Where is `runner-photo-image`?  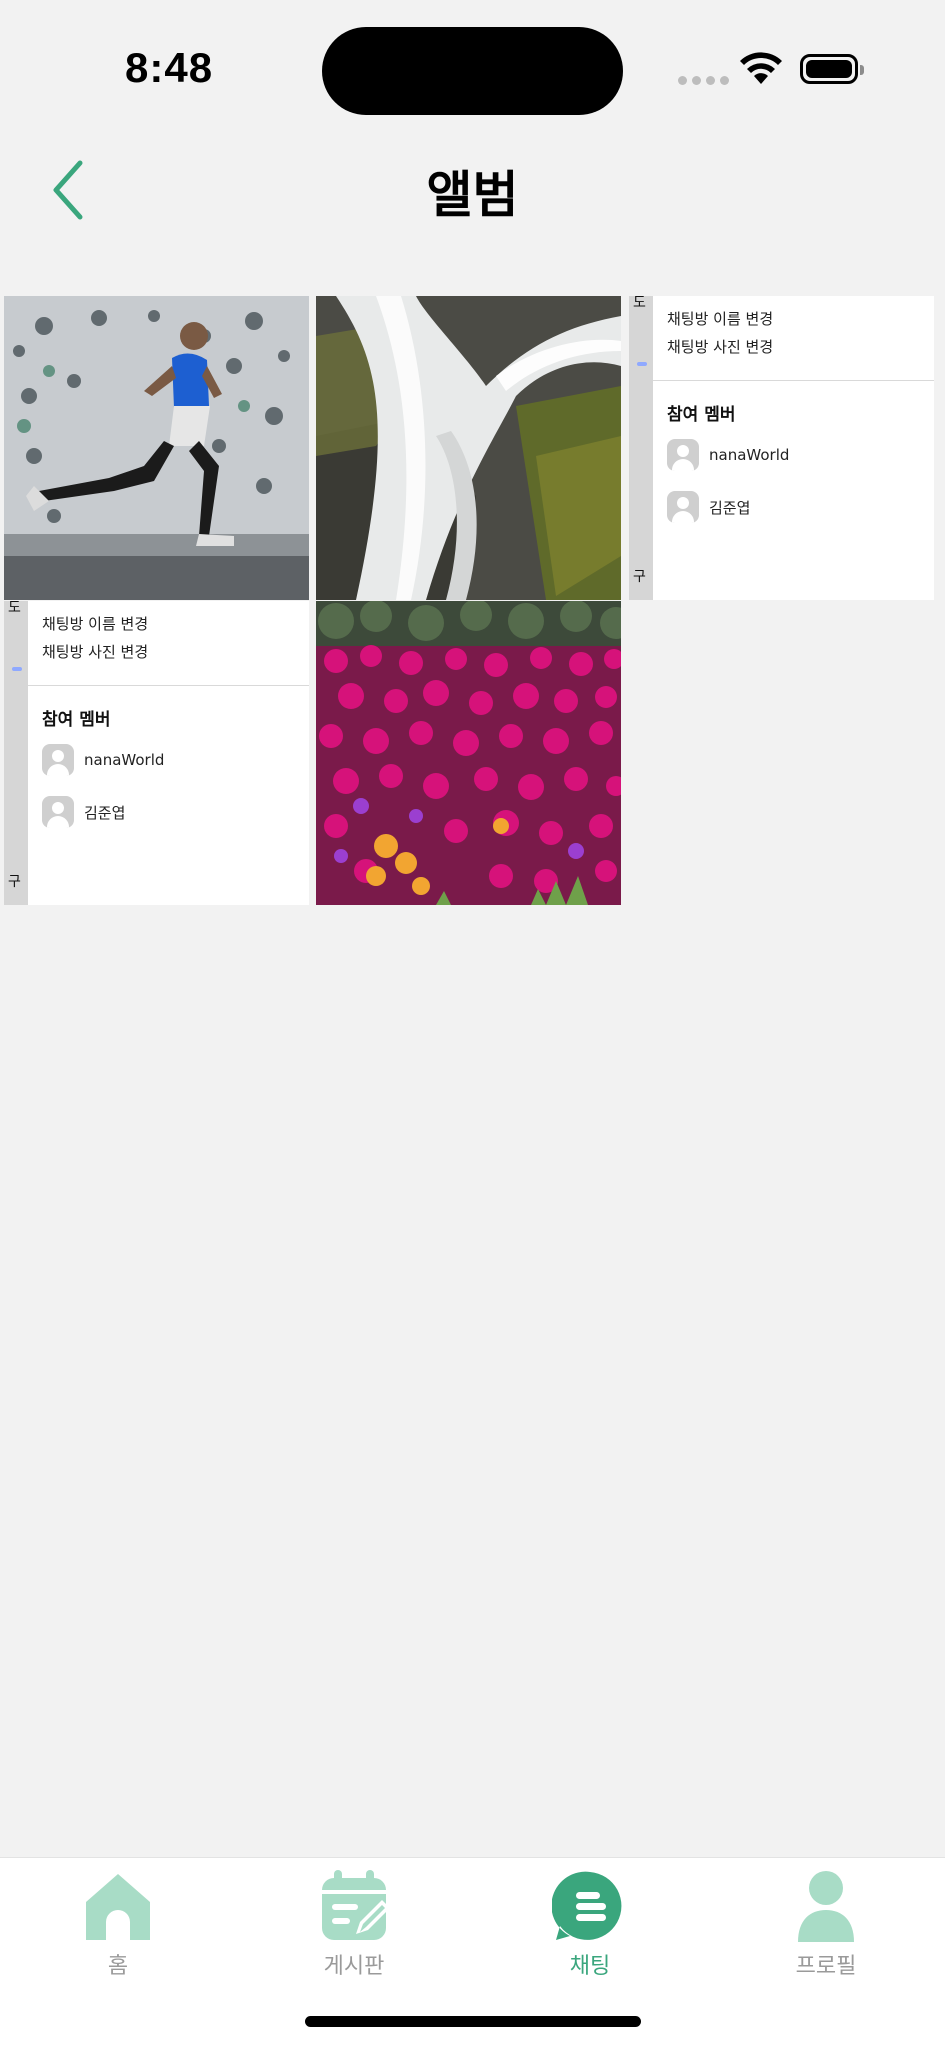 runner-photo-image is located at coordinates (156, 448).